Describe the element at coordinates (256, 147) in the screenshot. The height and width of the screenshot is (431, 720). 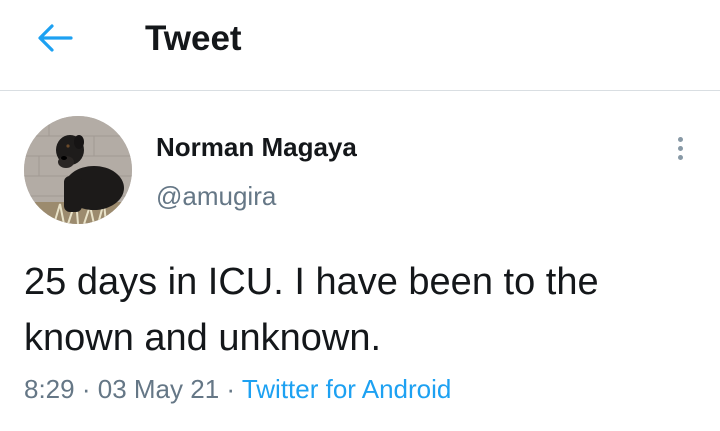
I see `author-name: Norman Magaya` at that location.